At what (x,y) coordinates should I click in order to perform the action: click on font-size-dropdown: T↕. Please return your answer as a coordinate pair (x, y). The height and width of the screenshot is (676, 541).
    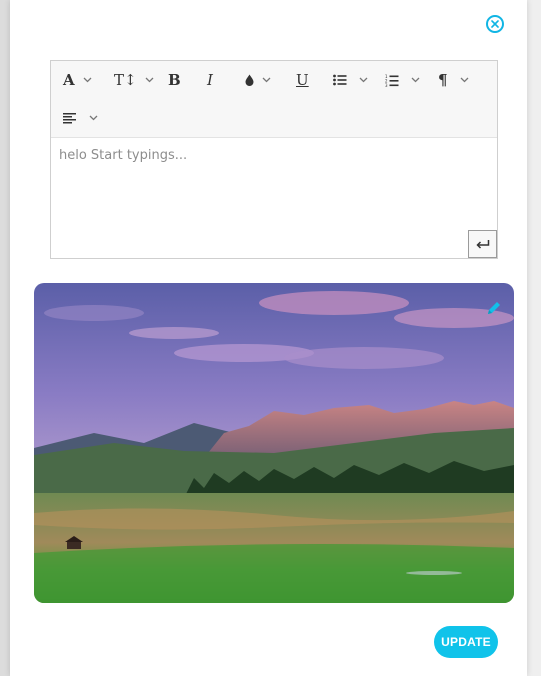
    Looking at the image, I should click on (134, 80).